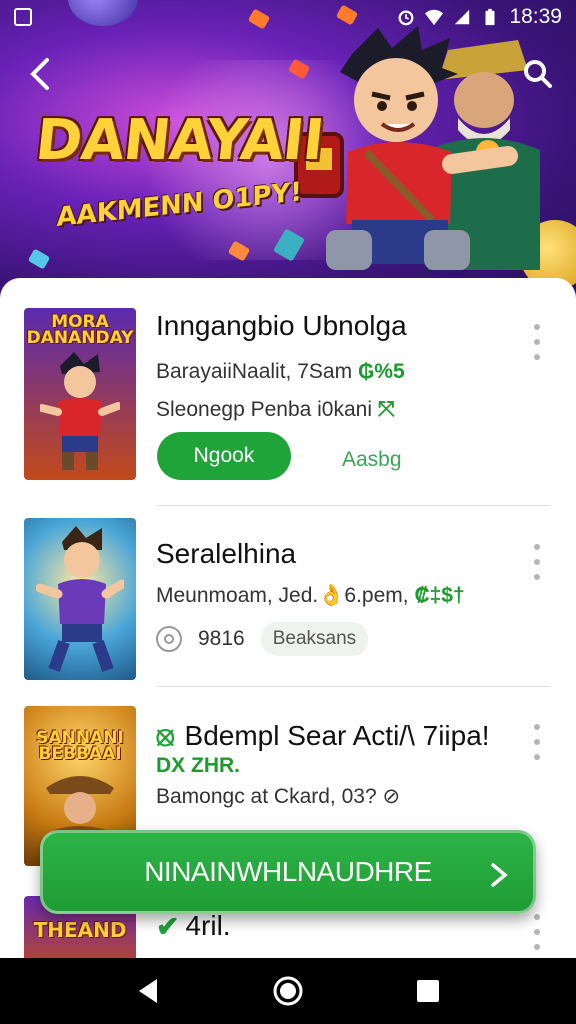 Image resolution: width=576 pixels, height=1024 pixels. Describe the element at coordinates (281, 325) in the screenshot. I see `item-title: Inngangbio Ubnolga` at that location.